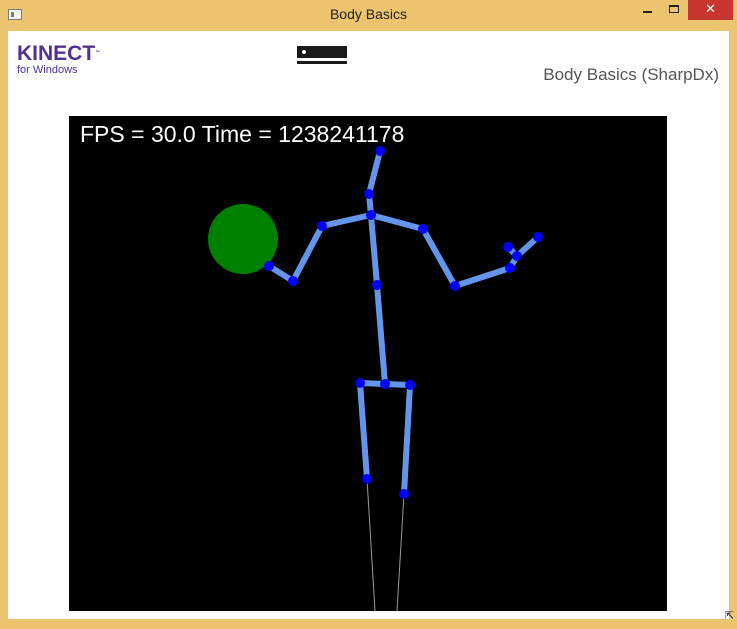 This screenshot has height=629, width=737. What do you see at coordinates (369, 194) in the screenshot?
I see `joint-neck` at bounding box center [369, 194].